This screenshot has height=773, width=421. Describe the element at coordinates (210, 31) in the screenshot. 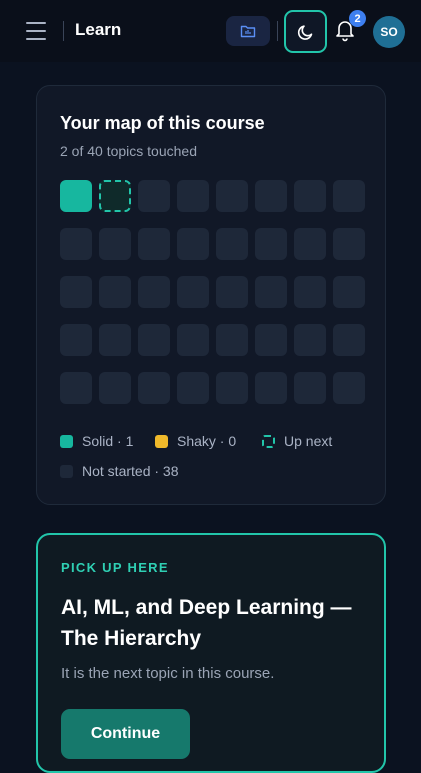

I see `top-bar: Learn 2 SO` at that location.